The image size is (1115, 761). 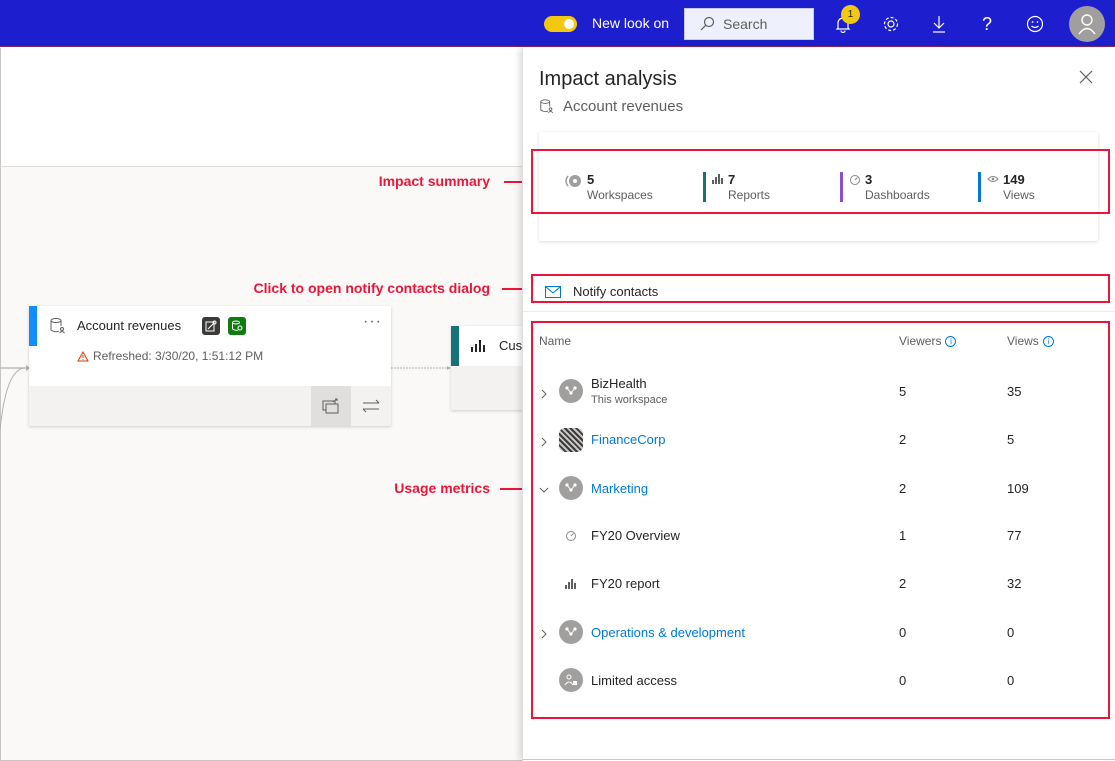 What do you see at coordinates (83, 355) in the screenshot?
I see `warning-icon` at bounding box center [83, 355].